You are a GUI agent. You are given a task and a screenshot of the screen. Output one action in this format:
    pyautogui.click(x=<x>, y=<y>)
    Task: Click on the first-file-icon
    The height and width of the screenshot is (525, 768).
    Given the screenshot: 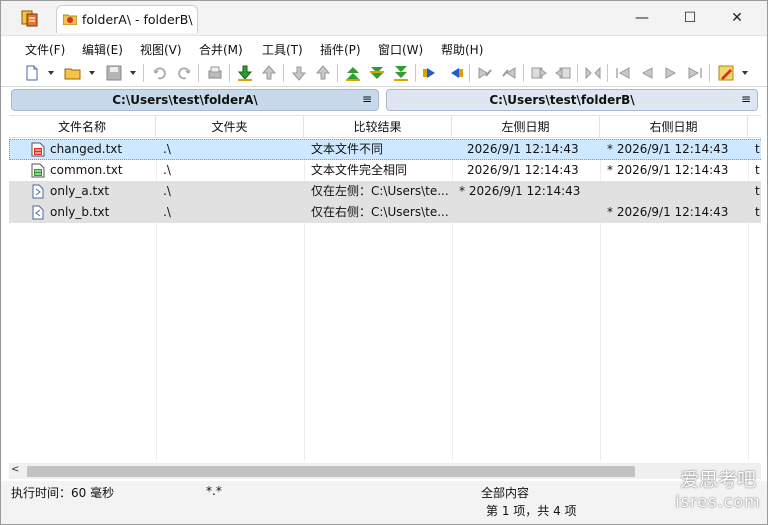 What is the action you would take?
    pyautogui.click(x=623, y=73)
    